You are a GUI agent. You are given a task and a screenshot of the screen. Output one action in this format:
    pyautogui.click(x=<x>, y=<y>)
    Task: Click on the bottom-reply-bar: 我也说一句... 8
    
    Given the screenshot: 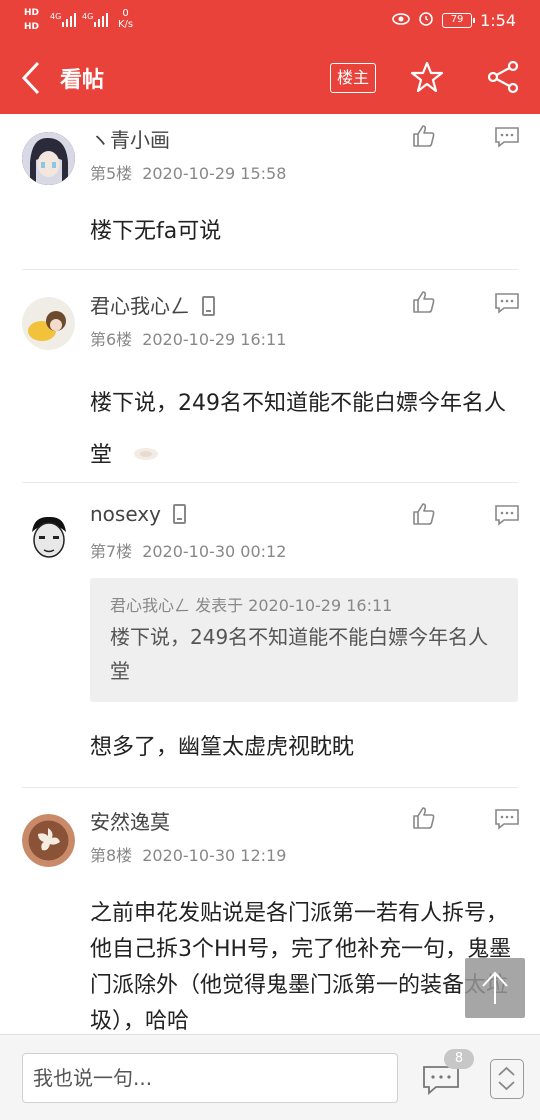 What is the action you would take?
    pyautogui.click(x=270, y=1077)
    